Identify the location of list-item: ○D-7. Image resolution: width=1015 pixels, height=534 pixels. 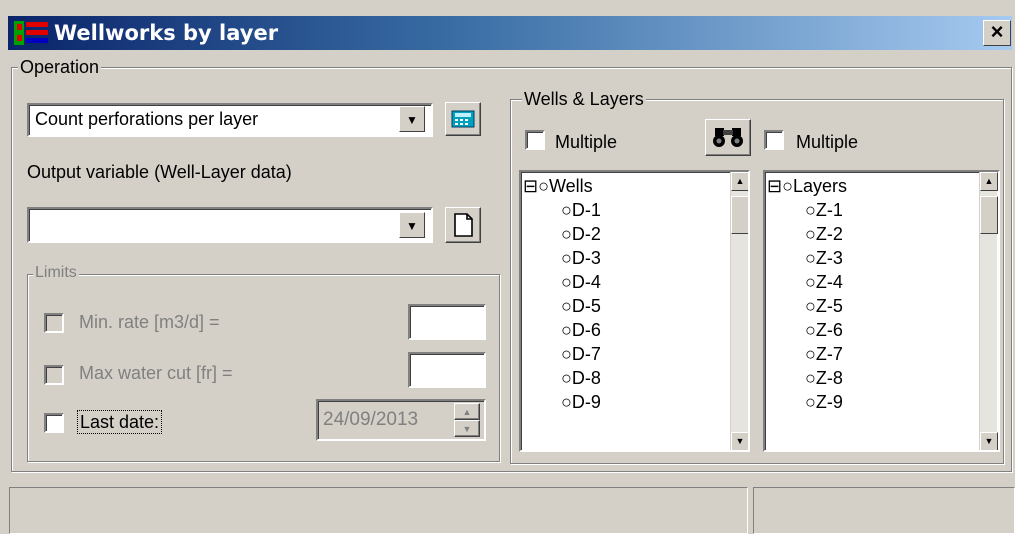
(581, 354).